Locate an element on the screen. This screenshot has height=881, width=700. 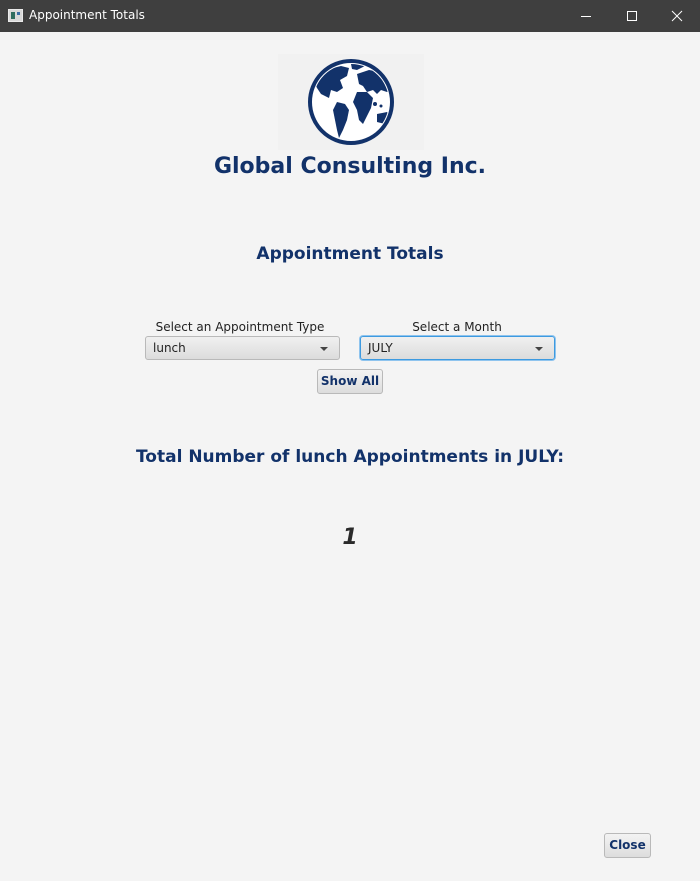
close-button: Close is located at coordinates (627, 845).